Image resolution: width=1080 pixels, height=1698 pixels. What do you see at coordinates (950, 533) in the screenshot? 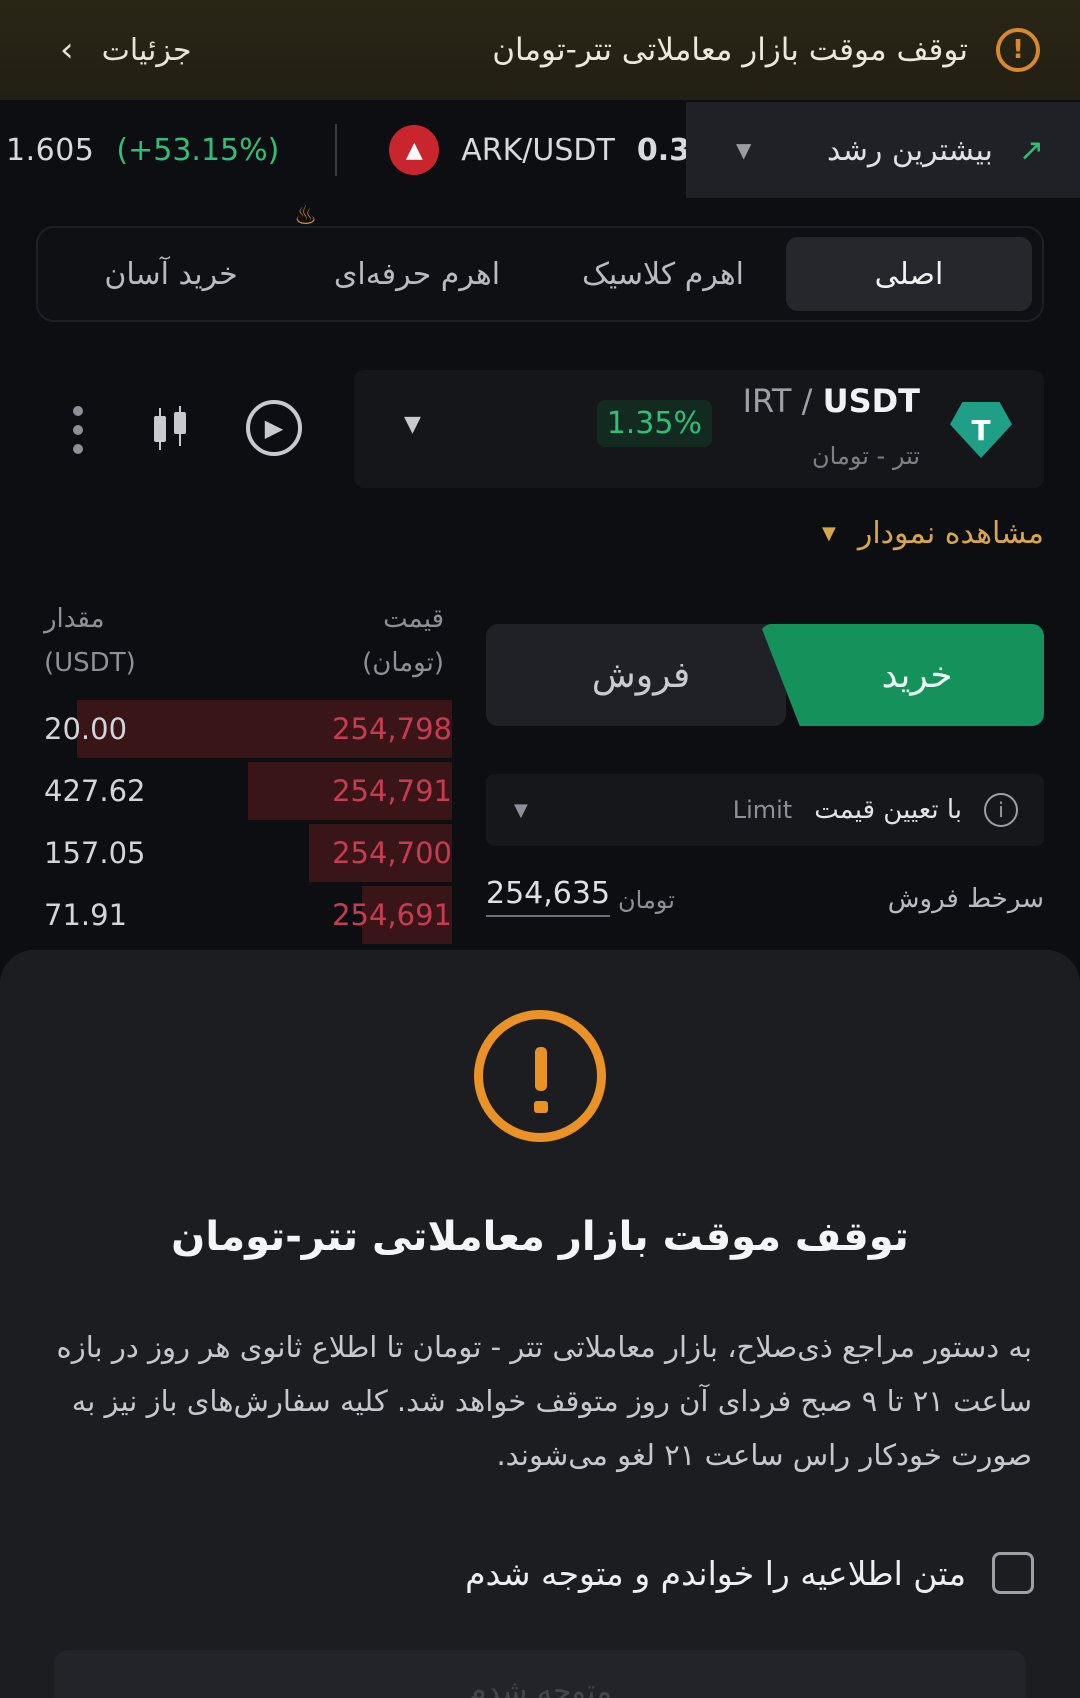
I see `view-chart-label: مشاهده نمودار` at bounding box center [950, 533].